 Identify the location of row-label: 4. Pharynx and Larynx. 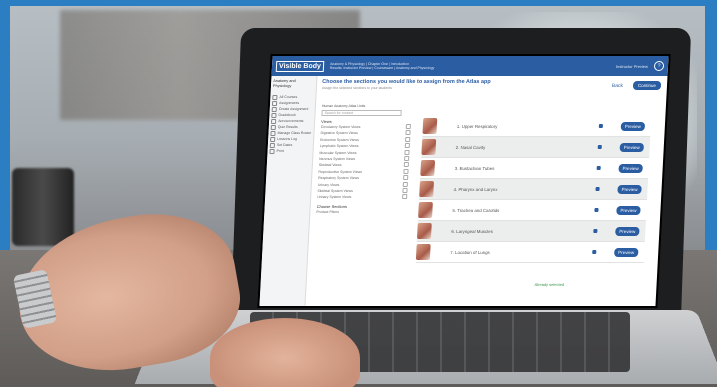
(475, 189).